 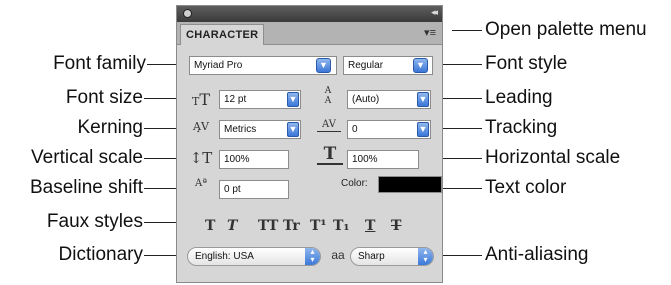 I want to click on leading-icon: AA, so click(x=328, y=96).